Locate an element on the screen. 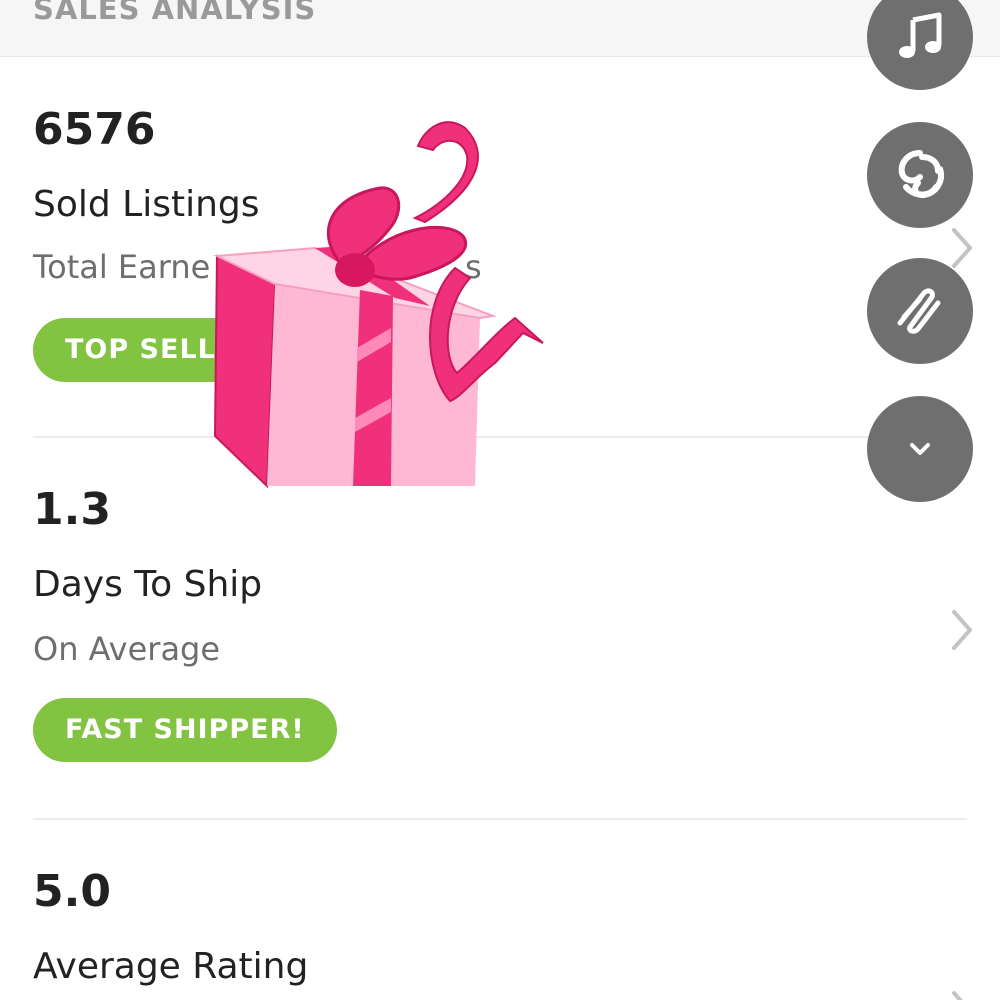 This screenshot has height=1000, width=1000. spiral-button is located at coordinates (920, 175).